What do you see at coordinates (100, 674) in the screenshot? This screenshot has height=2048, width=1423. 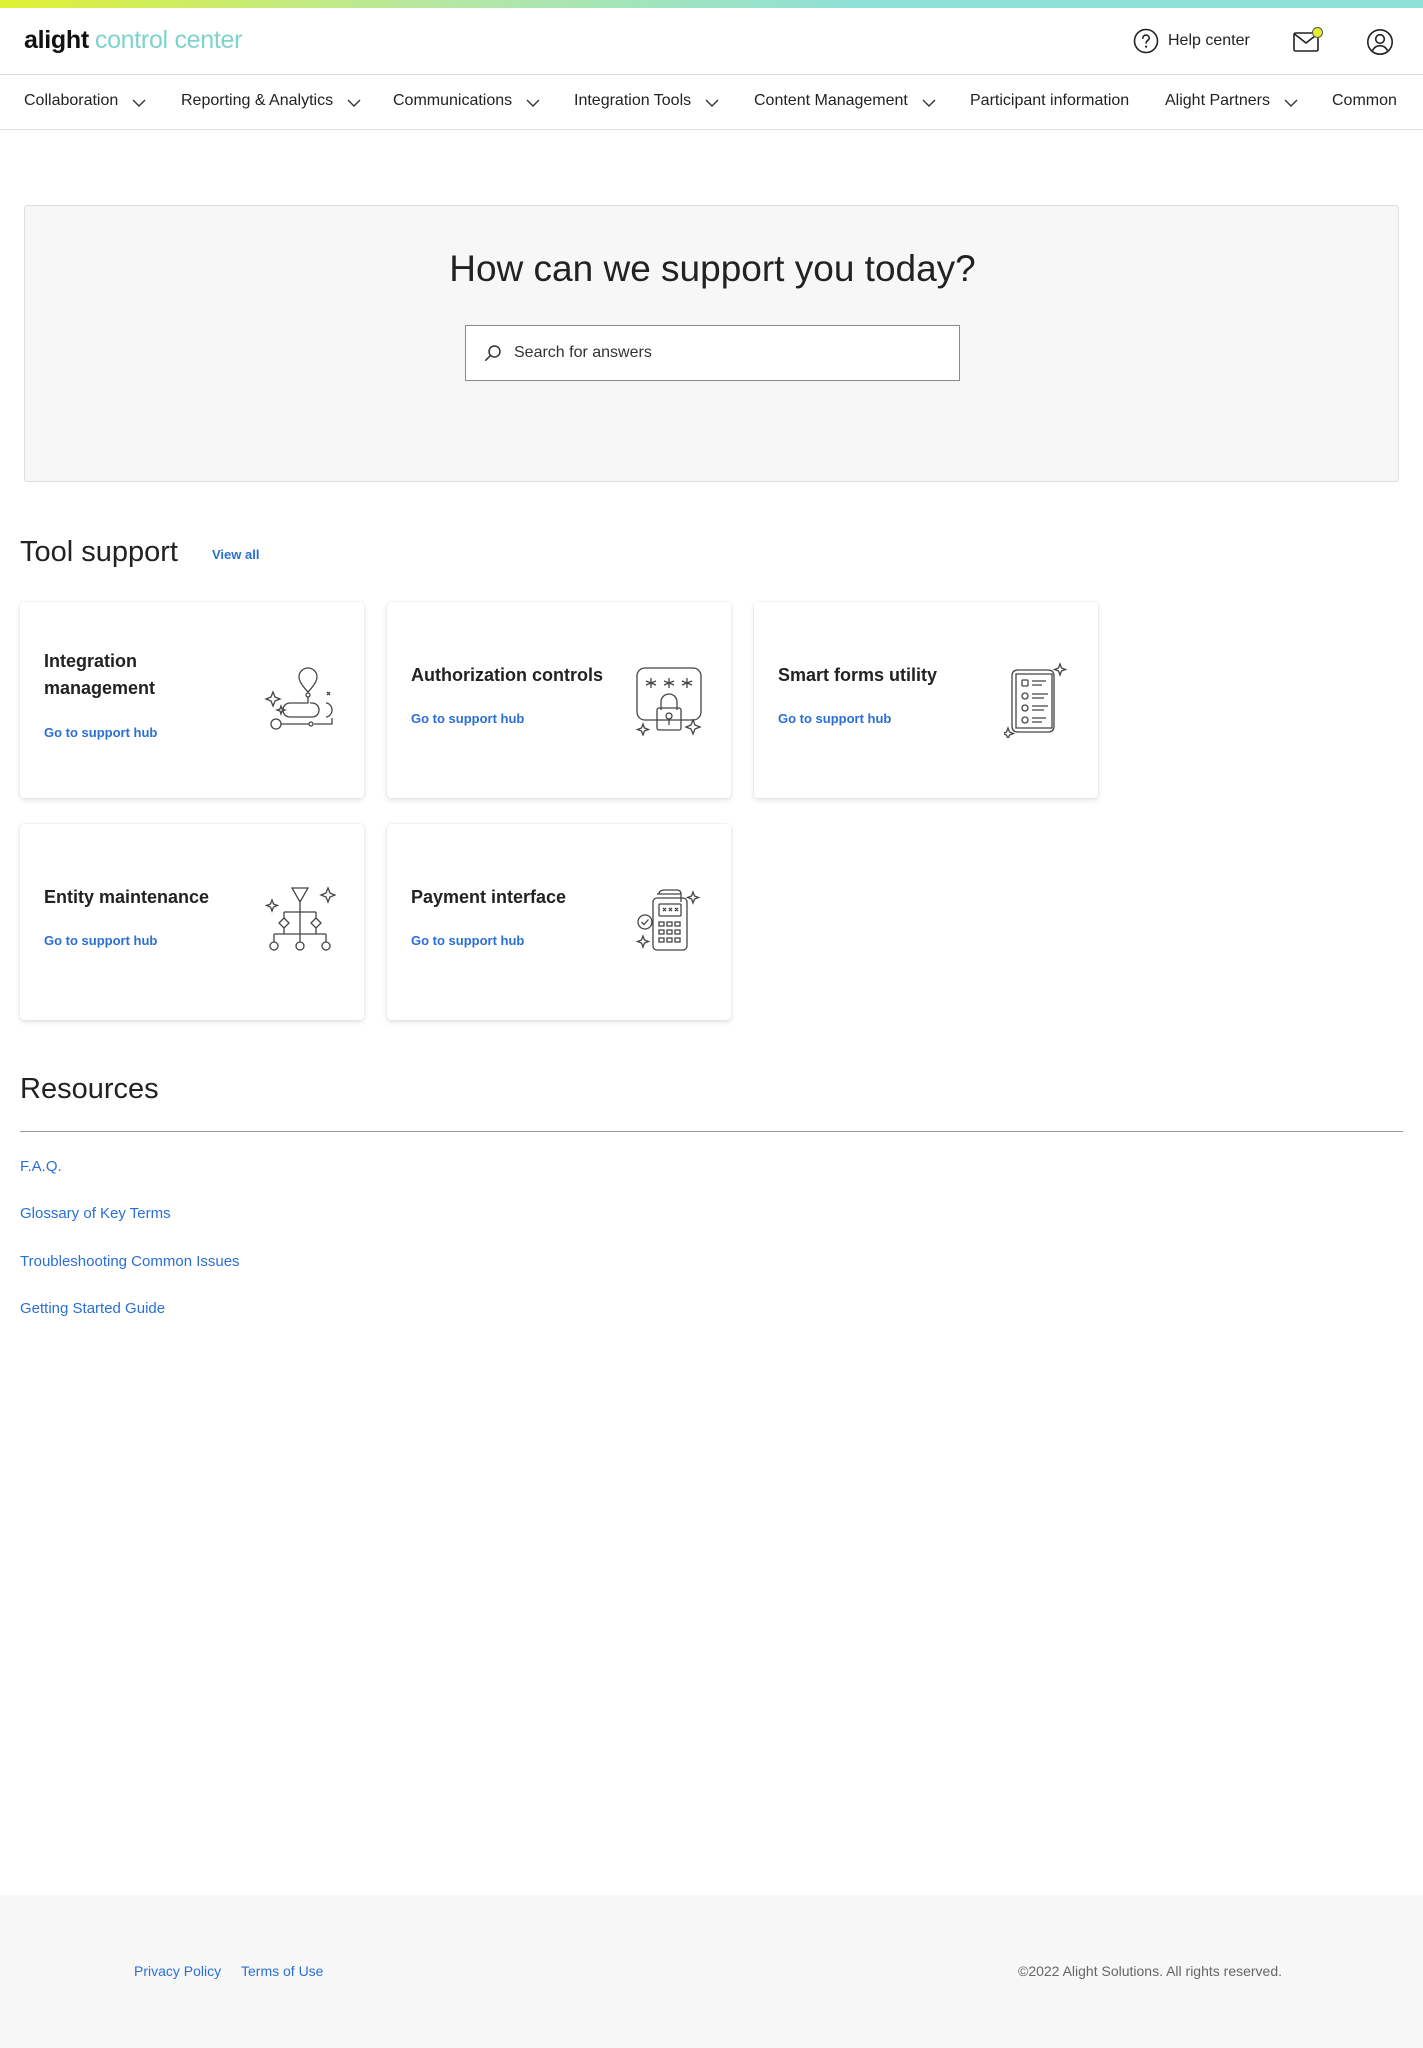 I see `card-title: Integration management` at bounding box center [100, 674].